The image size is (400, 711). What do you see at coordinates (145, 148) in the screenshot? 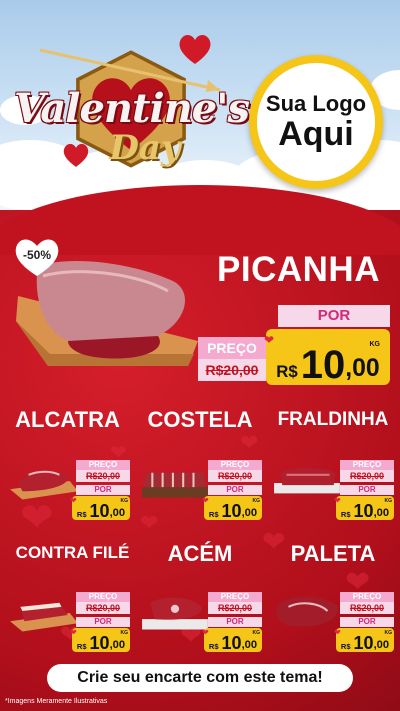
I see `logo-subtitle: Day` at bounding box center [145, 148].